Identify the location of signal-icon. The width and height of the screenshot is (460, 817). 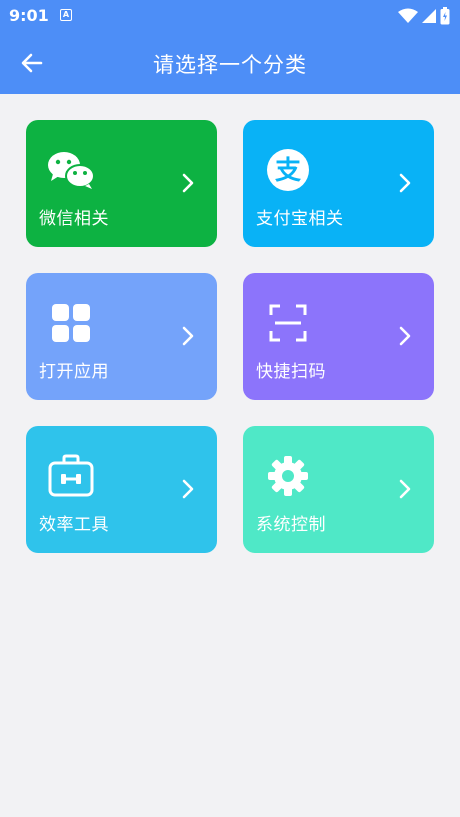
(429, 16).